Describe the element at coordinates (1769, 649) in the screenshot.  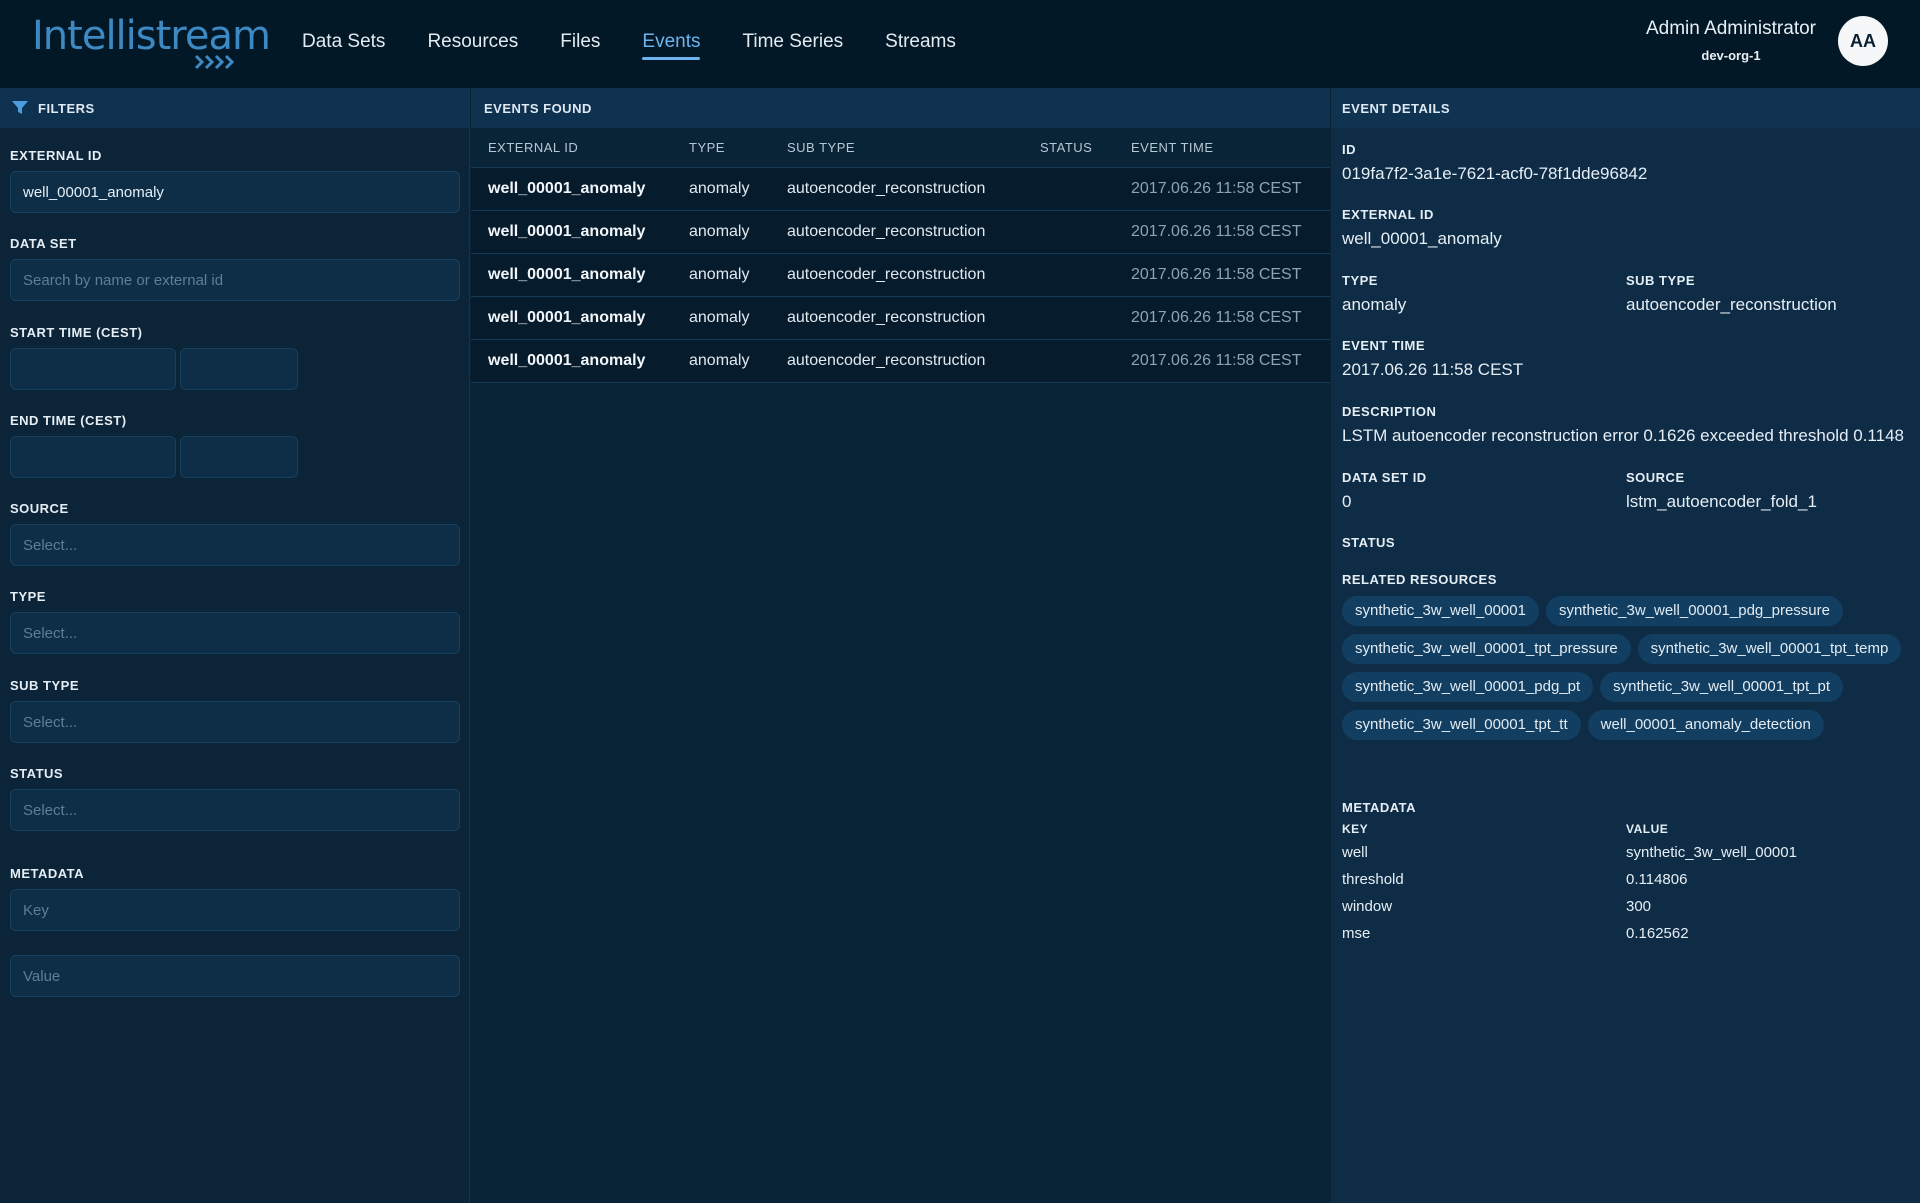
I see `related-resource-chip: synthetic_3w_well_00001_tpt_temp` at that location.